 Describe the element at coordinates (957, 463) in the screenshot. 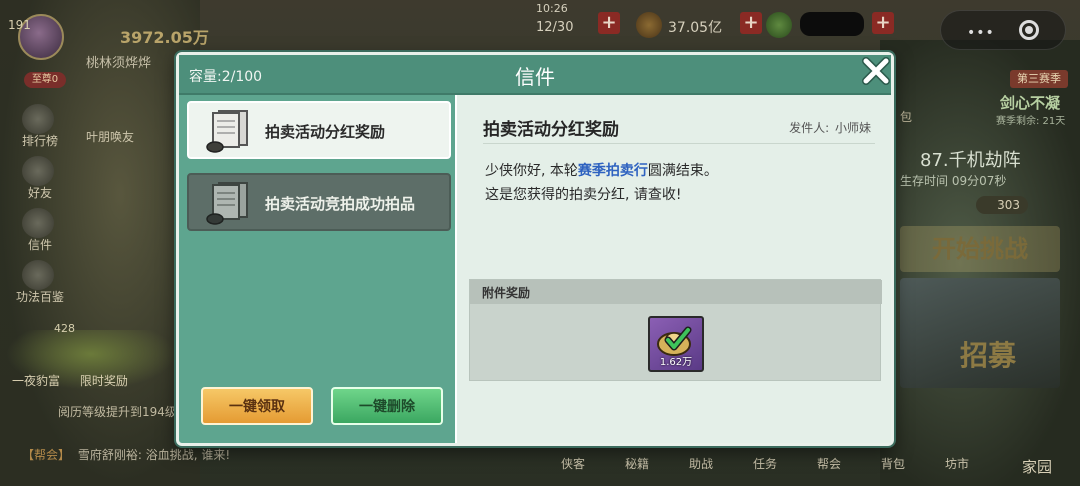

I see `nav-market: 坊市` at that location.